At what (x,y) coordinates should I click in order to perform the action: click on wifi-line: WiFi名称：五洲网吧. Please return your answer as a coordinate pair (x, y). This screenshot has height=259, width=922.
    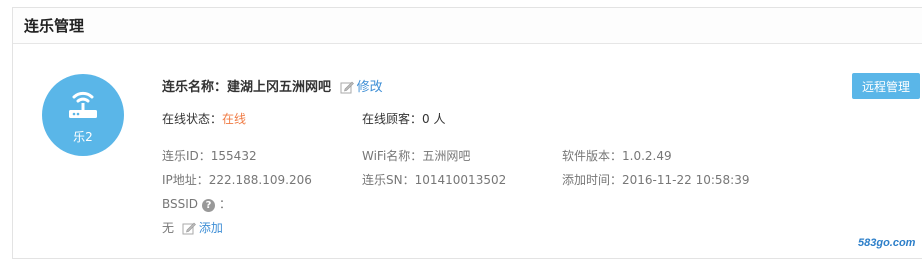
    Looking at the image, I should click on (416, 155).